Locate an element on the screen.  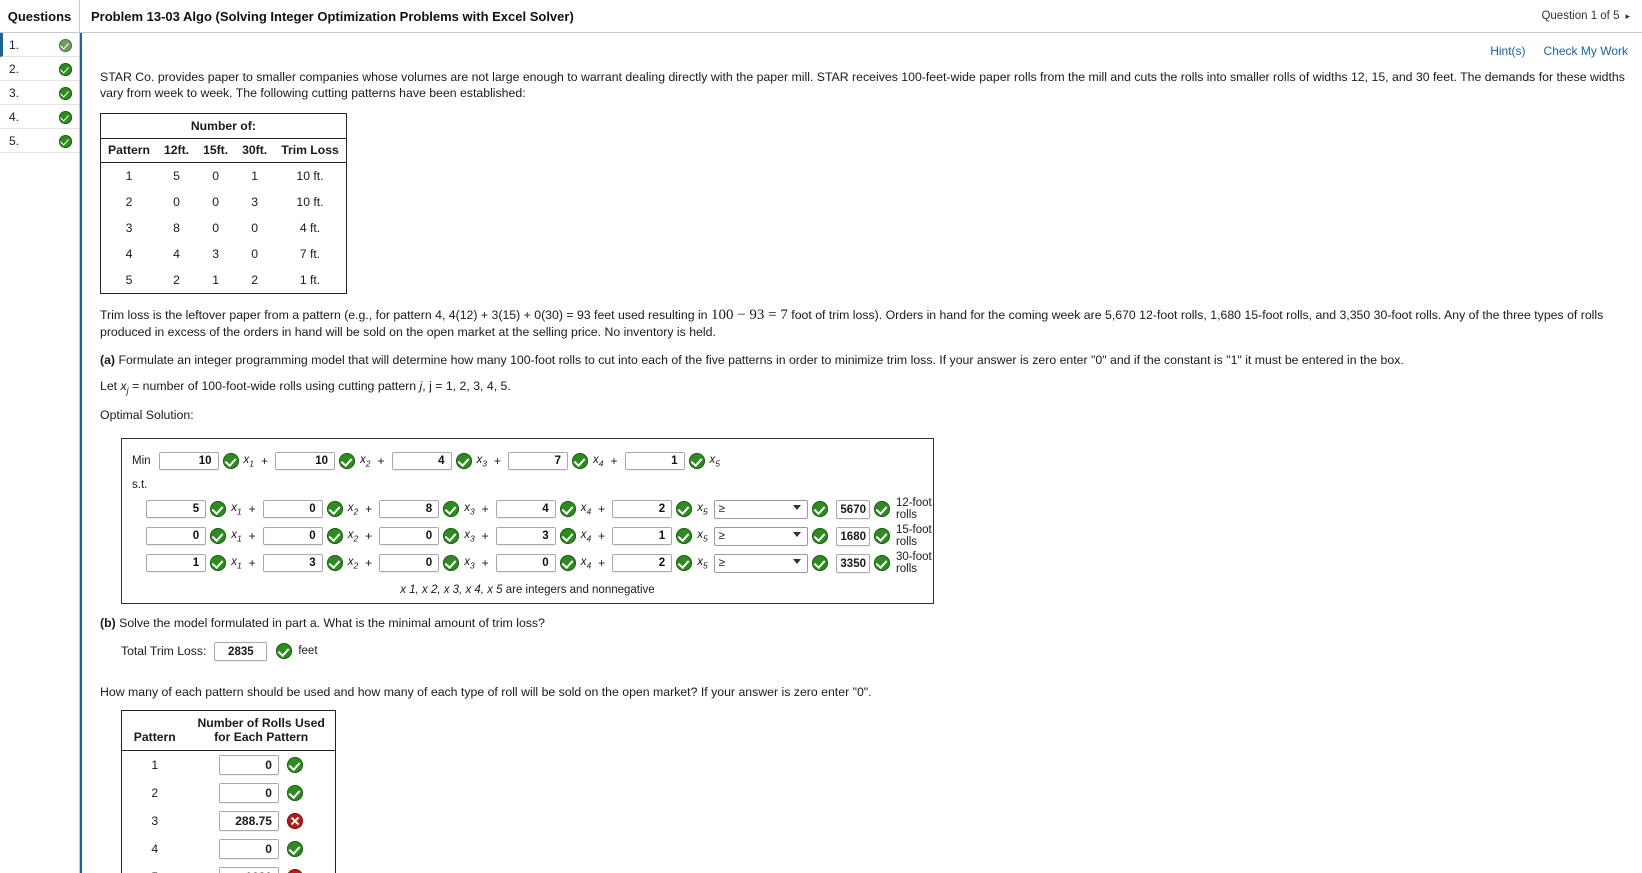
cell-rolls-used: 288.75 is located at coordinates (262, 821).